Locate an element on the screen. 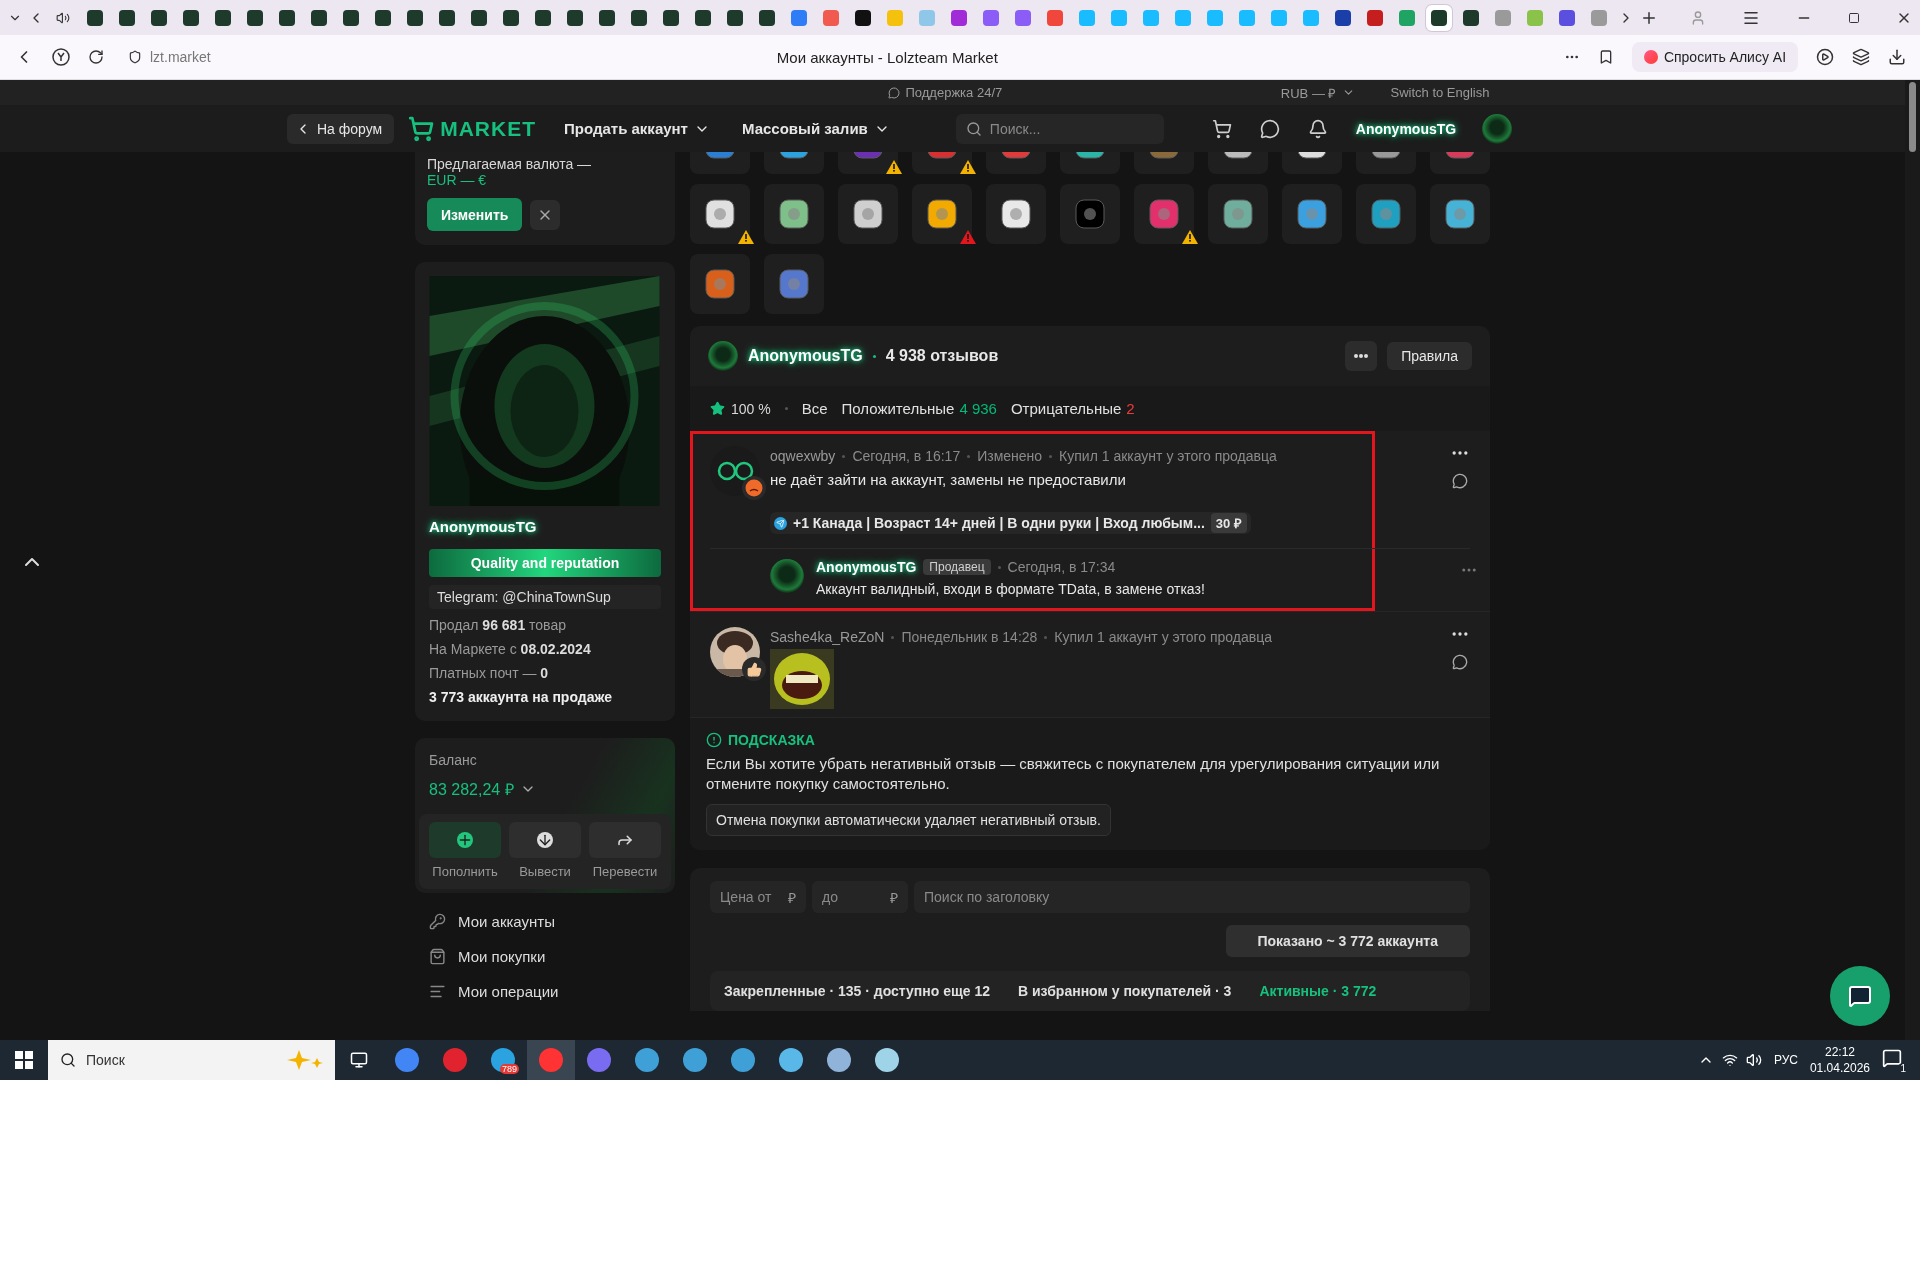 Image resolution: width=1920 pixels, height=1280 pixels. assistant-button: Спросить Алису AI is located at coordinates (1714, 57).